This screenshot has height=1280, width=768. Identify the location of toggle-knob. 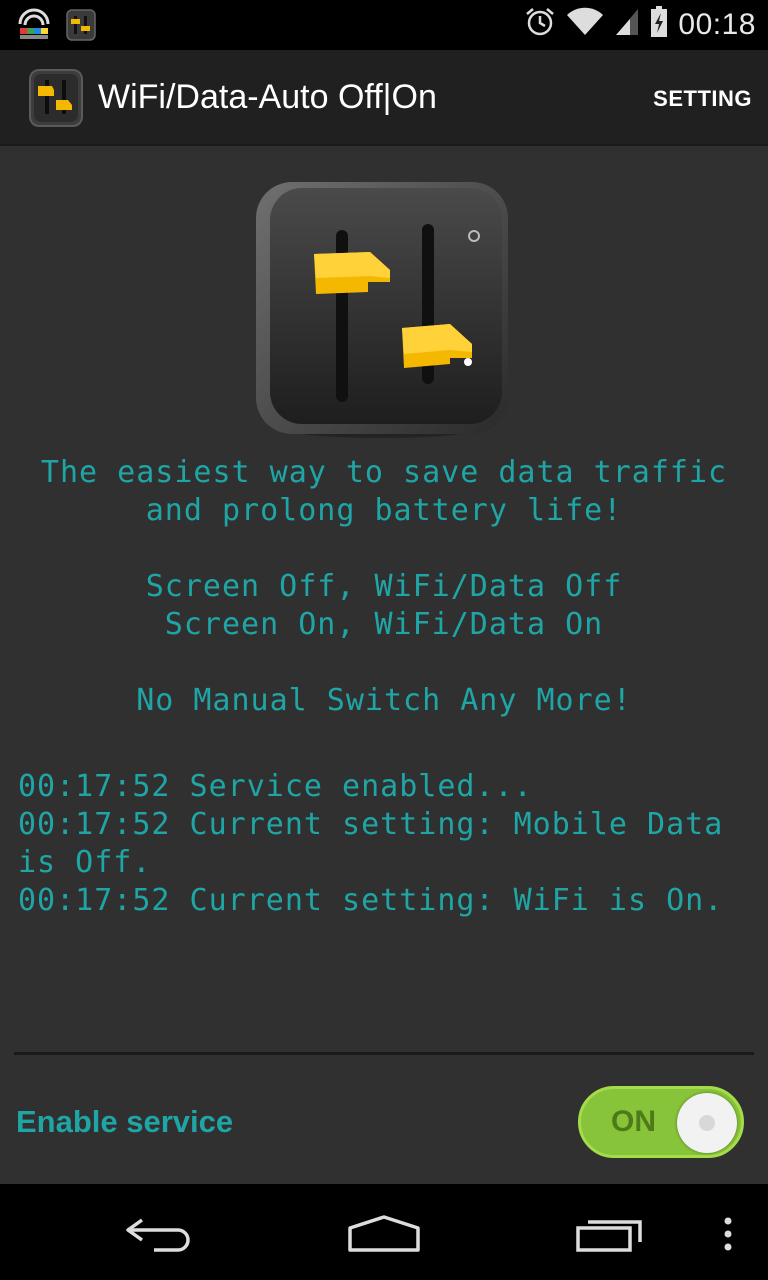
(707, 1123).